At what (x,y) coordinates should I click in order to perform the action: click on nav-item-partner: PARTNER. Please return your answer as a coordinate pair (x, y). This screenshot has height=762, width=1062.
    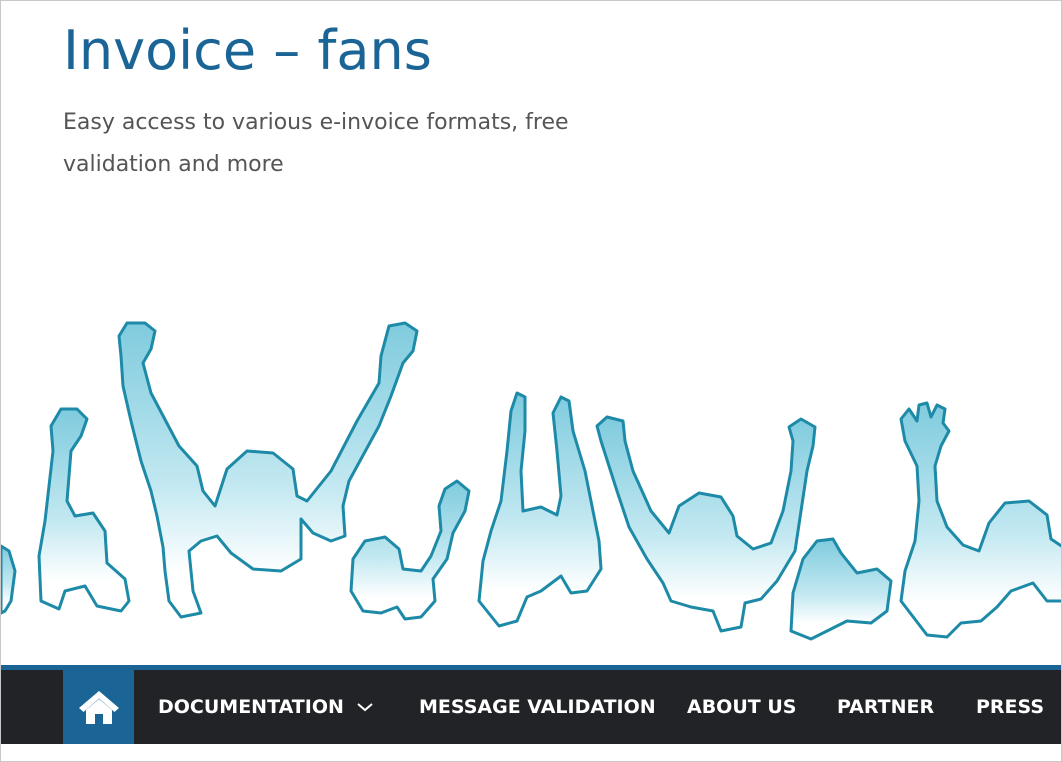
    Looking at the image, I should click on (885, 707).